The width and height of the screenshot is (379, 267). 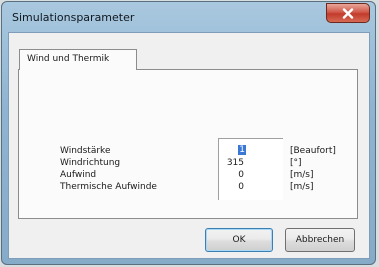 I want to click on window-title: Simulationsparameter, so click(x=73, y=17).